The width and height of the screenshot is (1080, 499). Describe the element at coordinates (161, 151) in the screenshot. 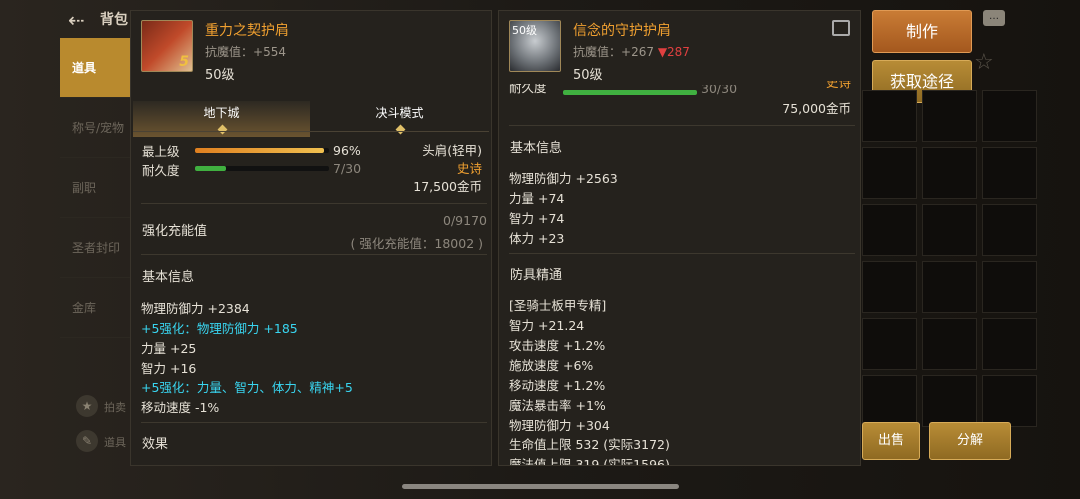

I see `grade-label: 最上级` at that location.